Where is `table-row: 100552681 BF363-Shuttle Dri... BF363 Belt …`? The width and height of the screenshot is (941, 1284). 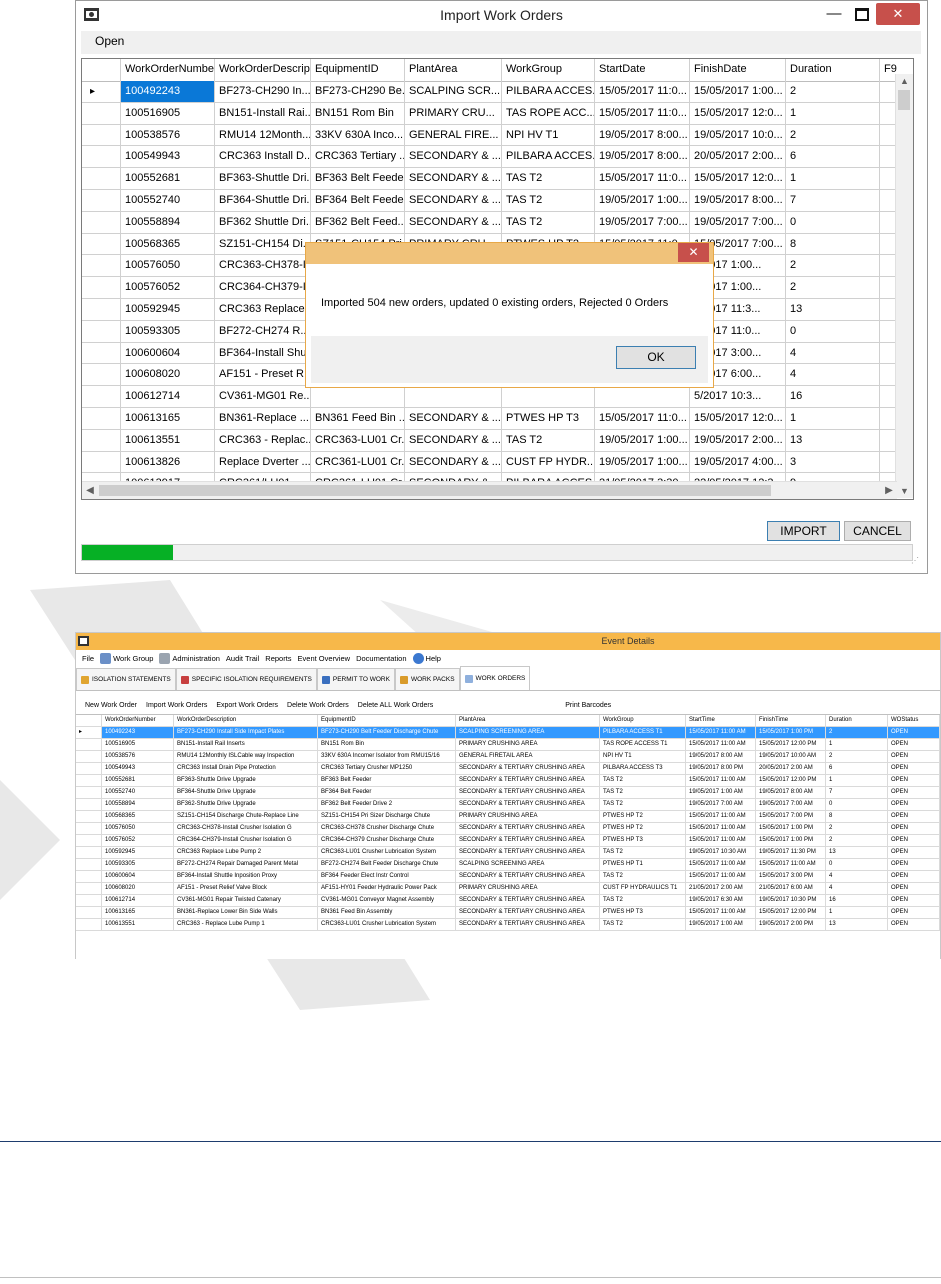 table-row: 100552681 BF363-Shuttle Dri... BF363 Belt … is located at coordinates (497, 179).